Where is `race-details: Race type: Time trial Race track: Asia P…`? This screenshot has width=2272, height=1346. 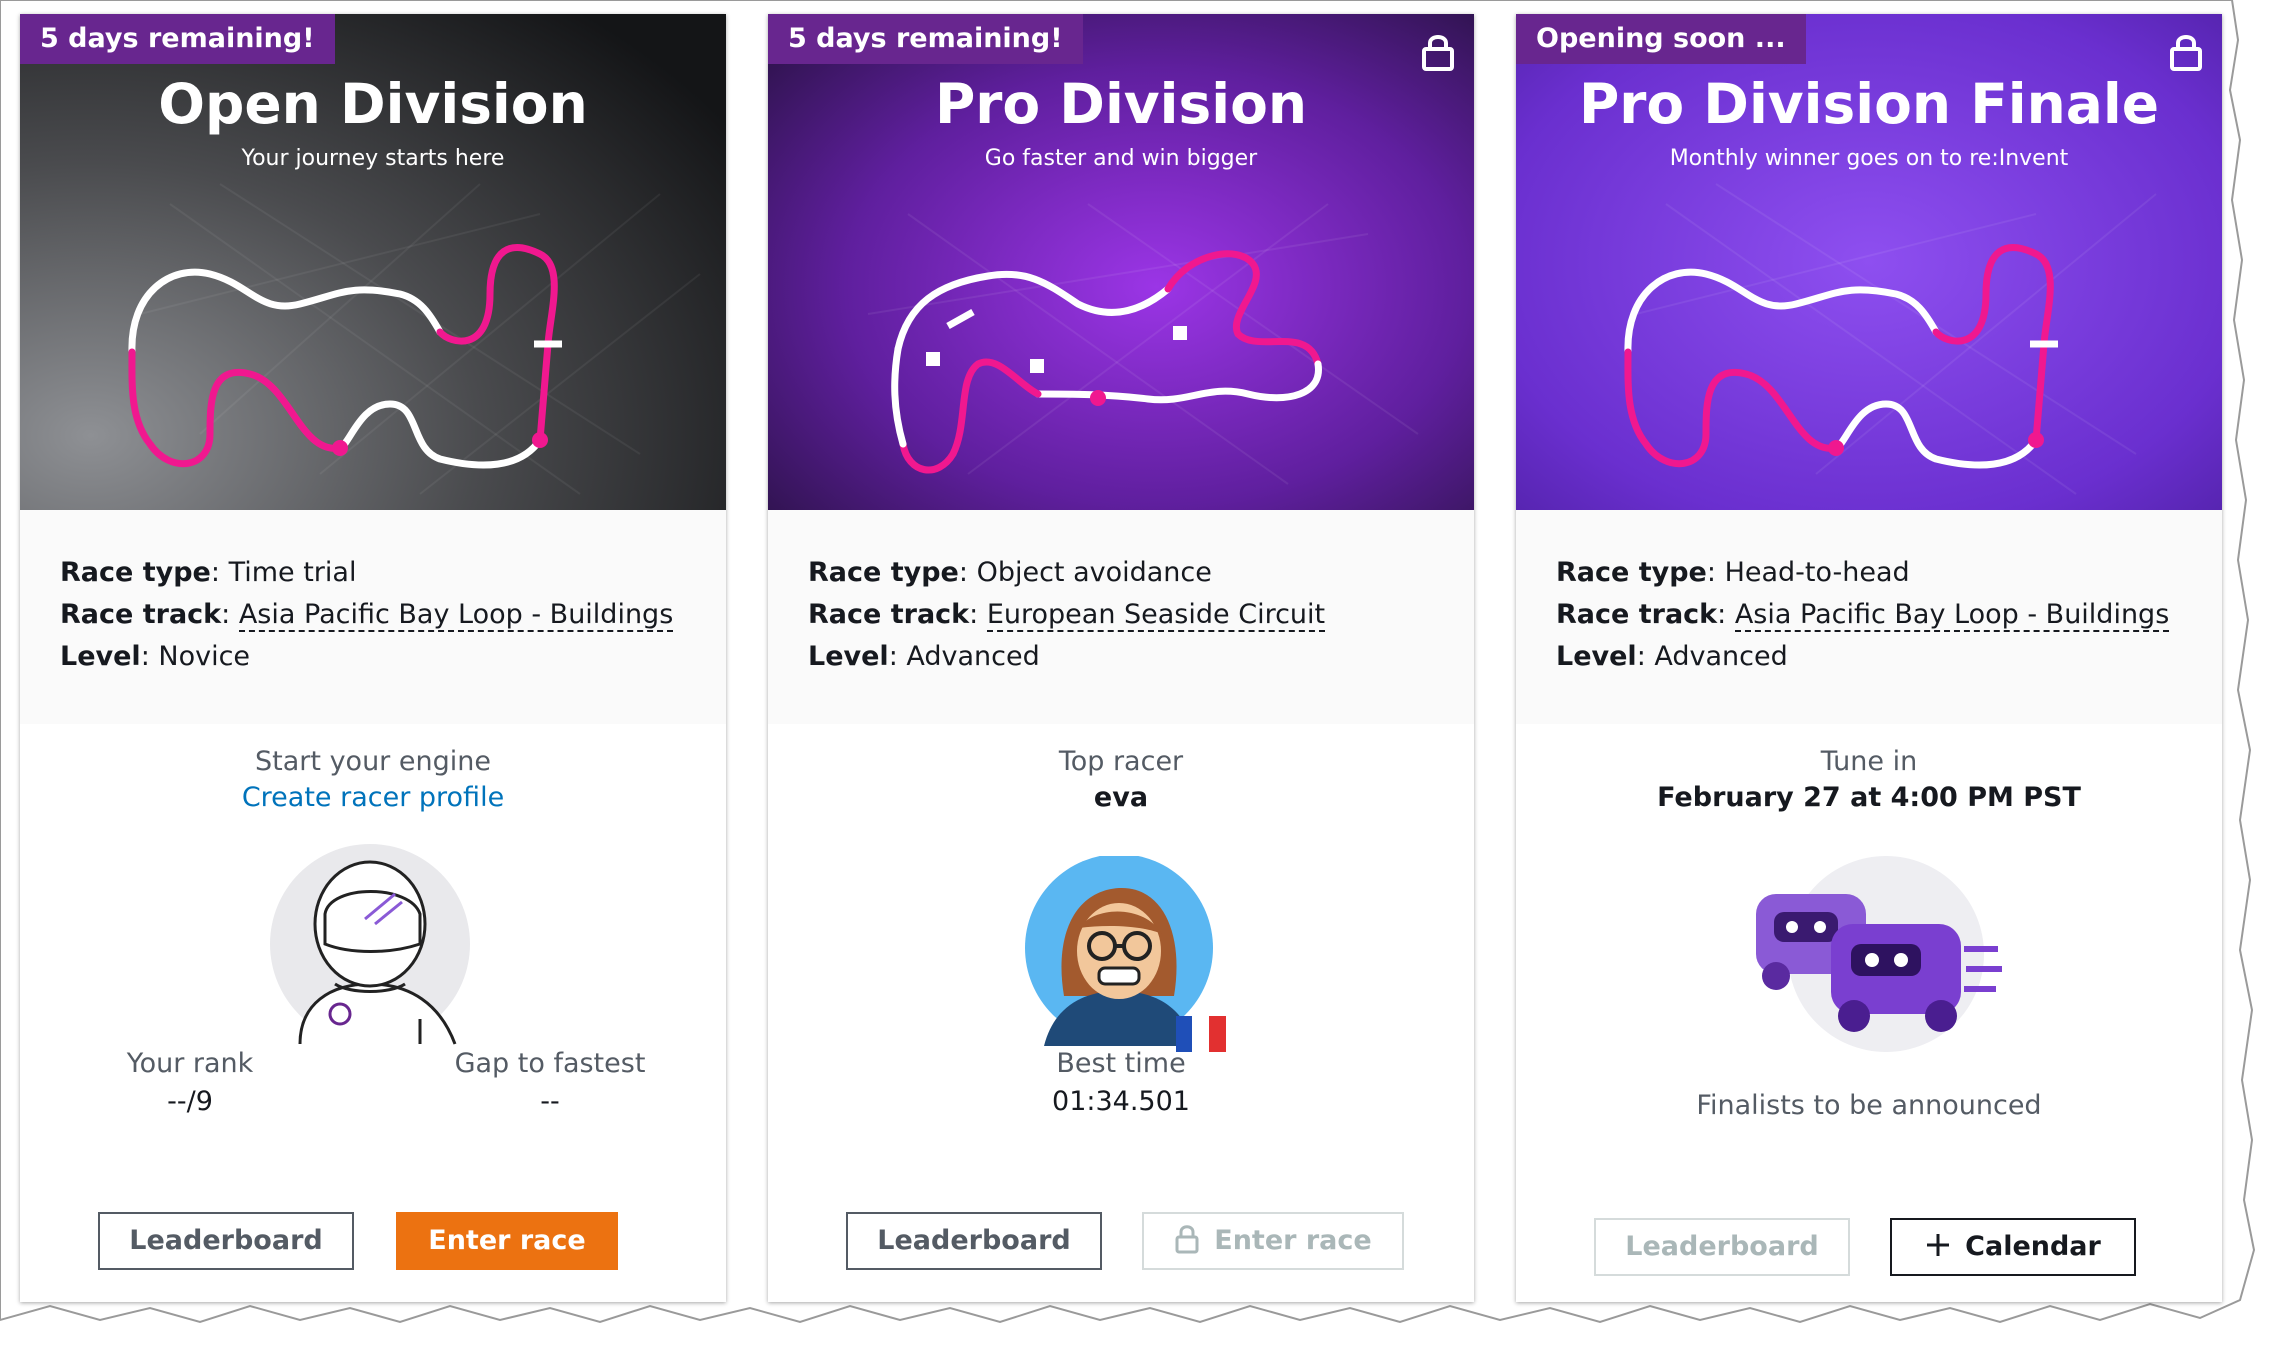
race-details: Race type: Time trial Race track: Asia P… is located at coordinates (373, 617).